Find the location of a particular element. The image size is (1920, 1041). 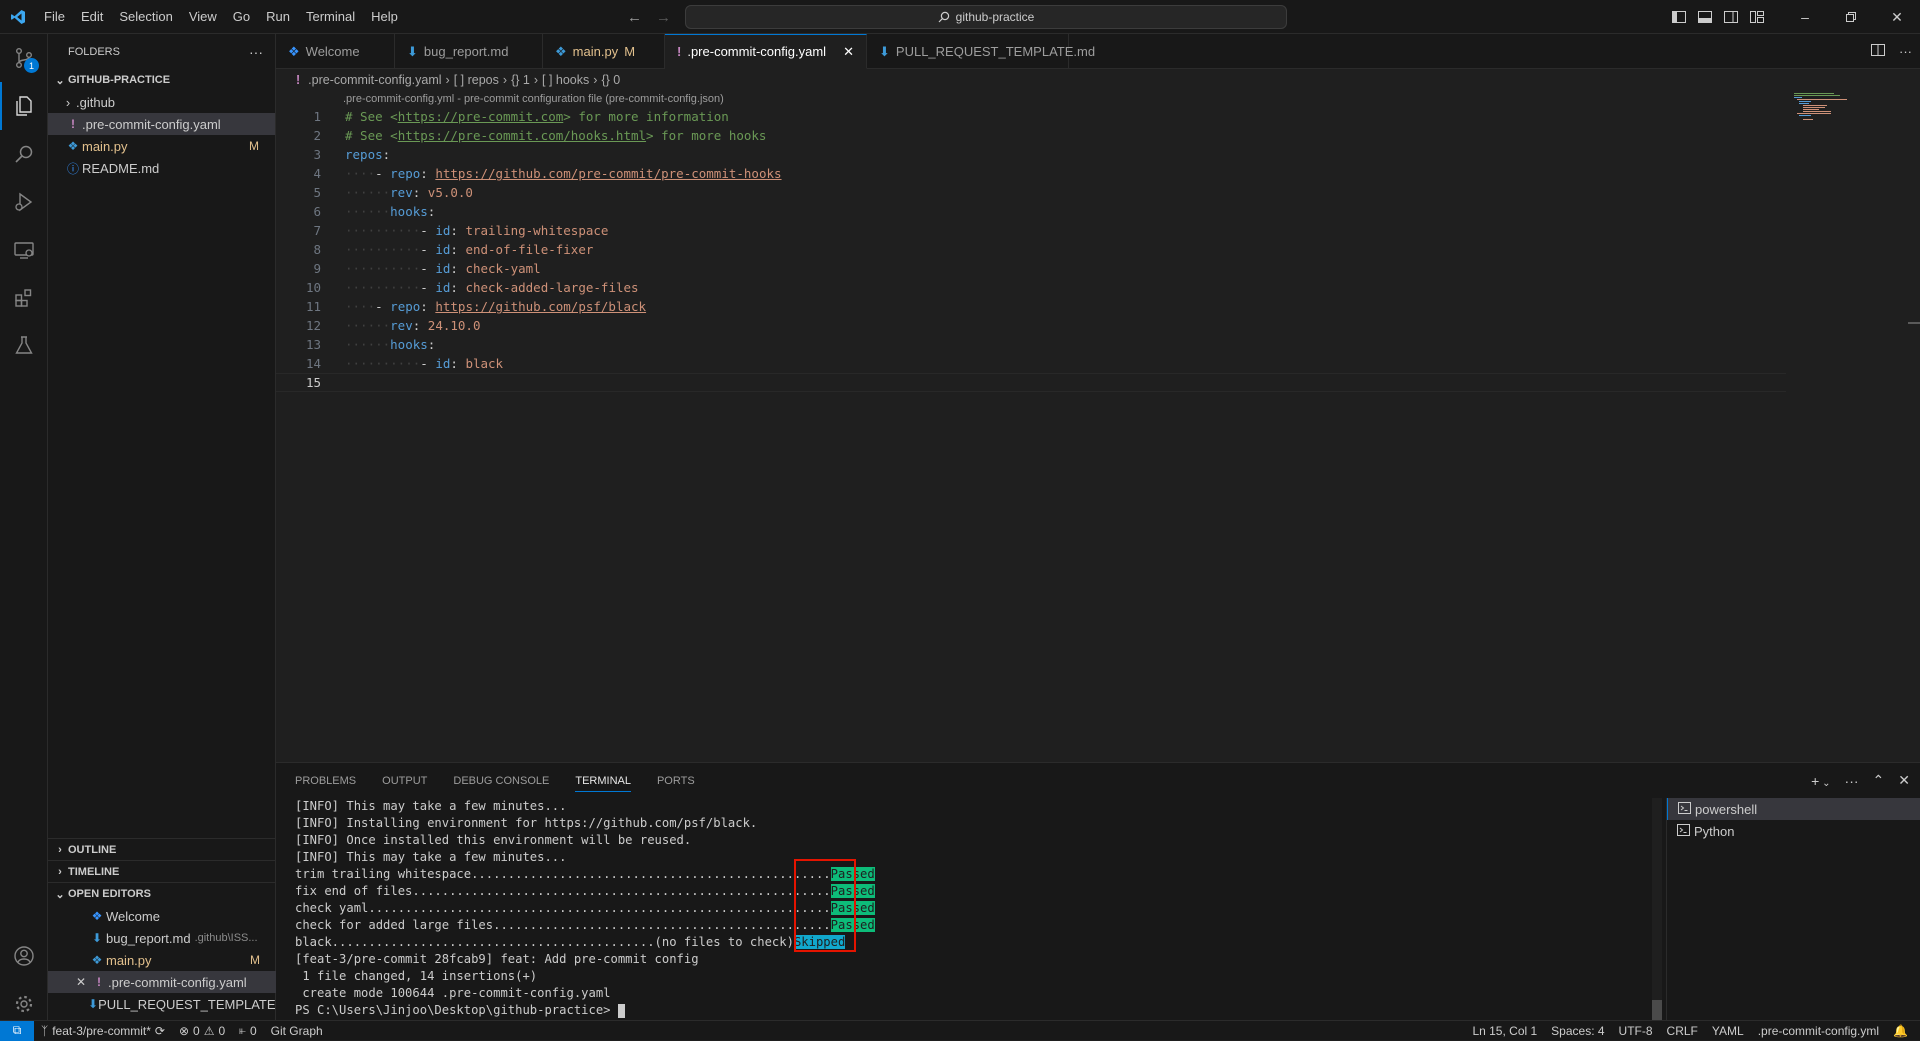

code-line: 6 ······hooks: is located at coordinates (374, 211).